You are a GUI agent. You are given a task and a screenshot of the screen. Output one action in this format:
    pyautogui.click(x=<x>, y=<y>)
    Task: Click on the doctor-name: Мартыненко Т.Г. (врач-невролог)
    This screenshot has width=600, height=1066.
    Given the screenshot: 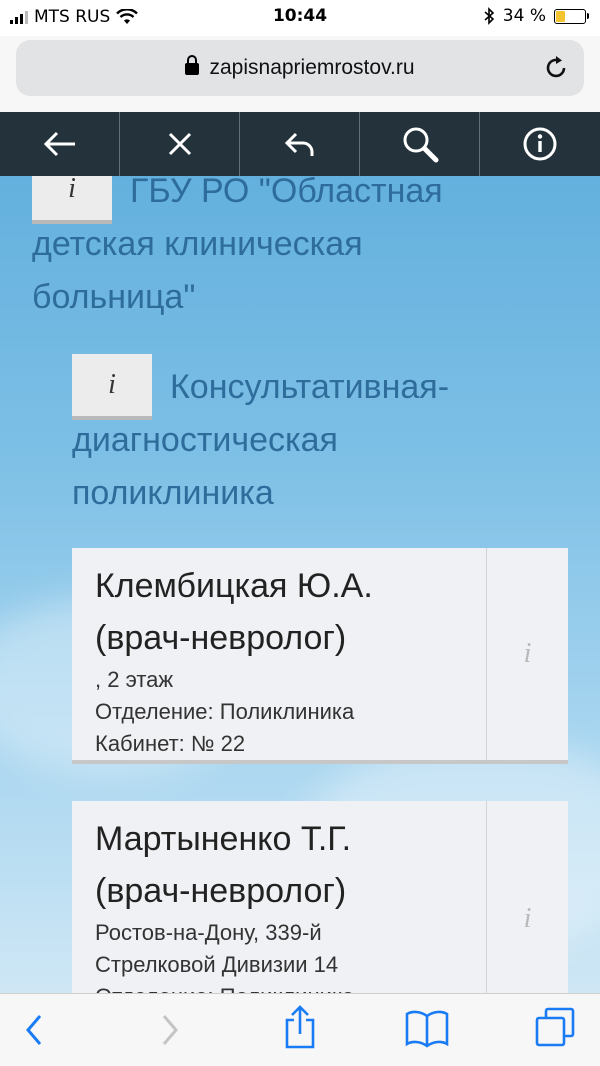 What is the action you would take?
    pyautogui.click(x=223, y=865)
    